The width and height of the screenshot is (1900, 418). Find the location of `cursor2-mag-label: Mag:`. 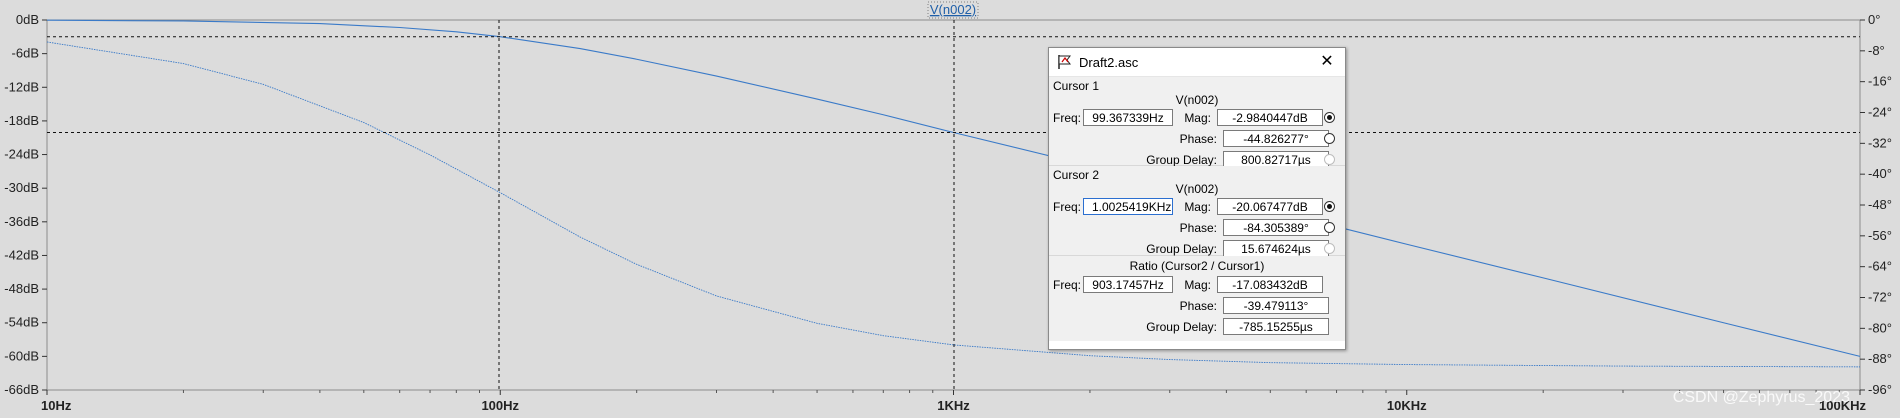

cursor2-mag-label: Mag: is located at coordinates (1197, 206).